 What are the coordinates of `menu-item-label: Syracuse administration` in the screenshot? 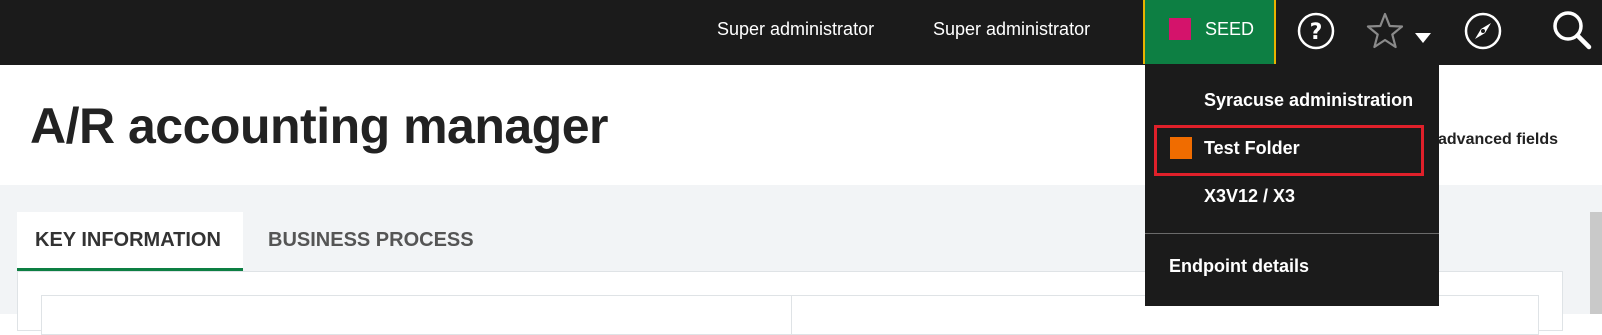 It's located at (1309, 100).